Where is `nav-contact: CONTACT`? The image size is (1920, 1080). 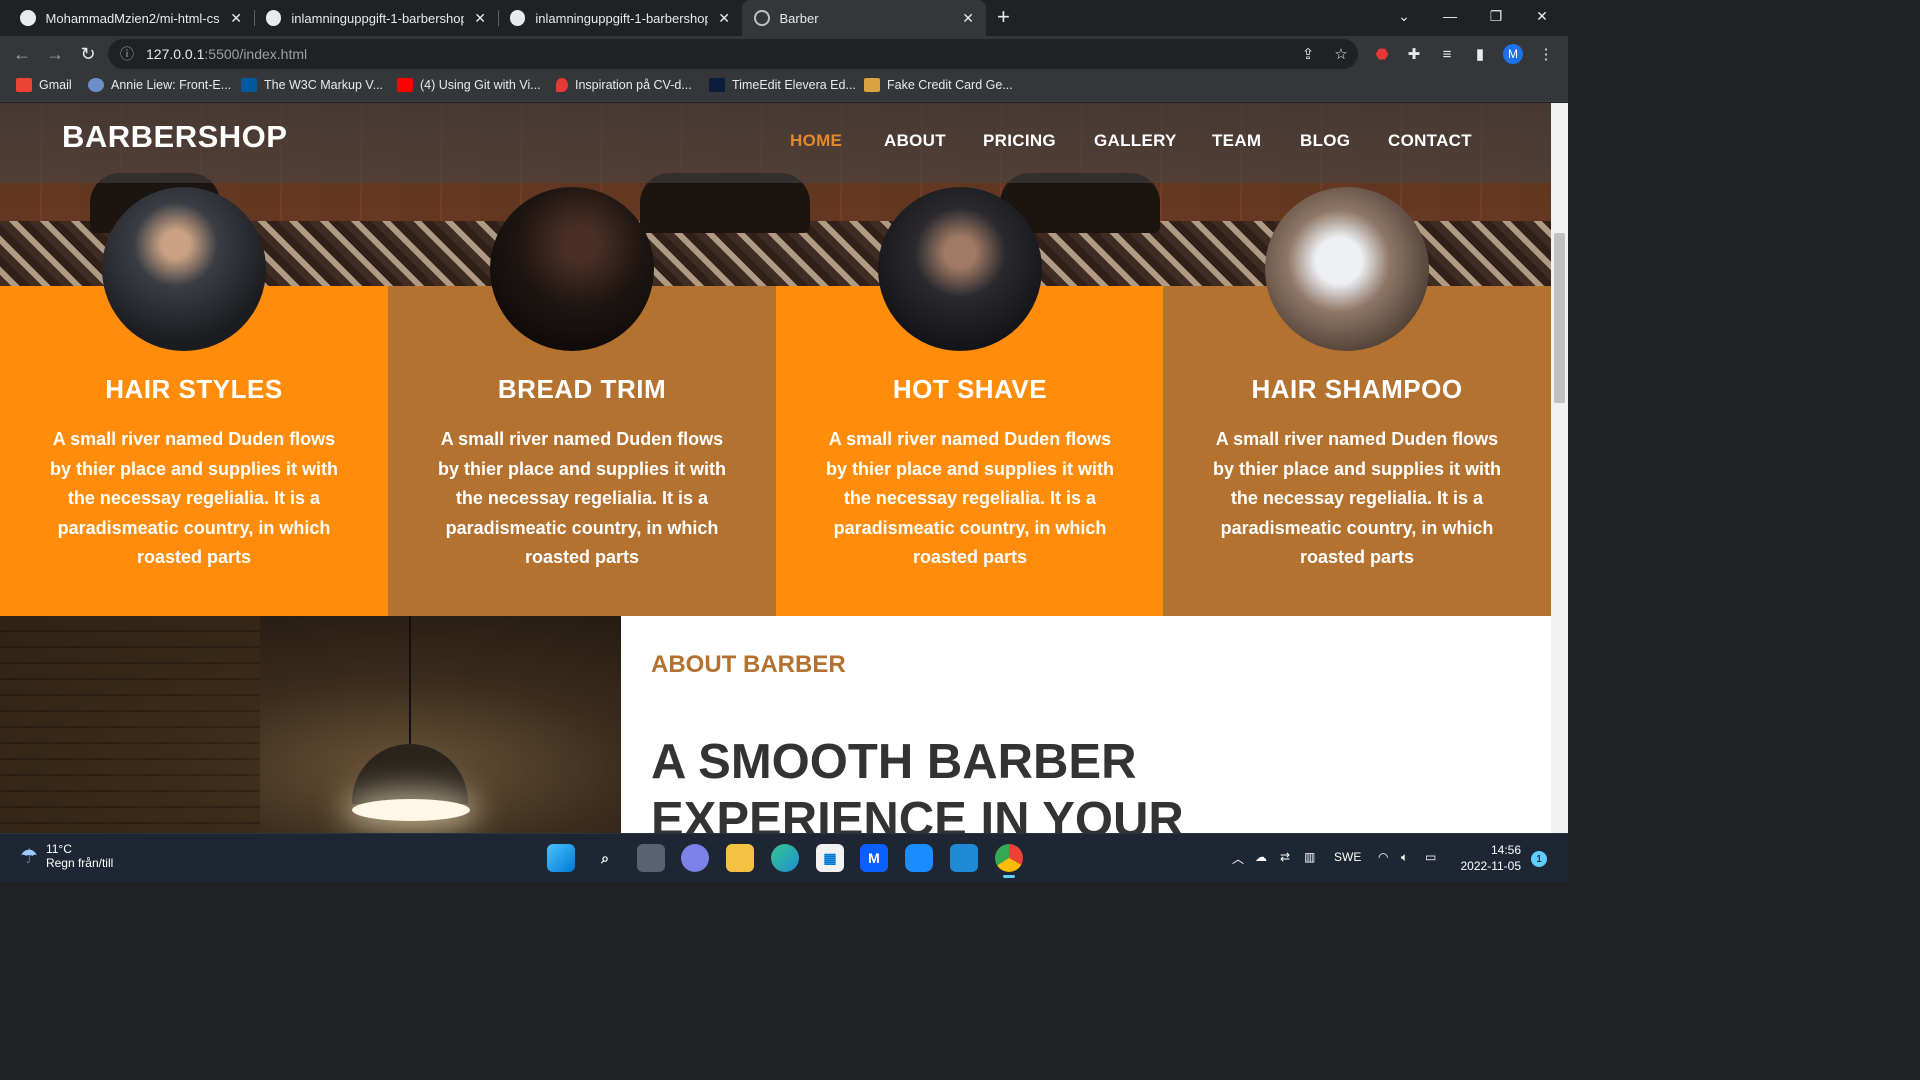 nav-contact: CONTACT is located at coordinates (1430, 141).